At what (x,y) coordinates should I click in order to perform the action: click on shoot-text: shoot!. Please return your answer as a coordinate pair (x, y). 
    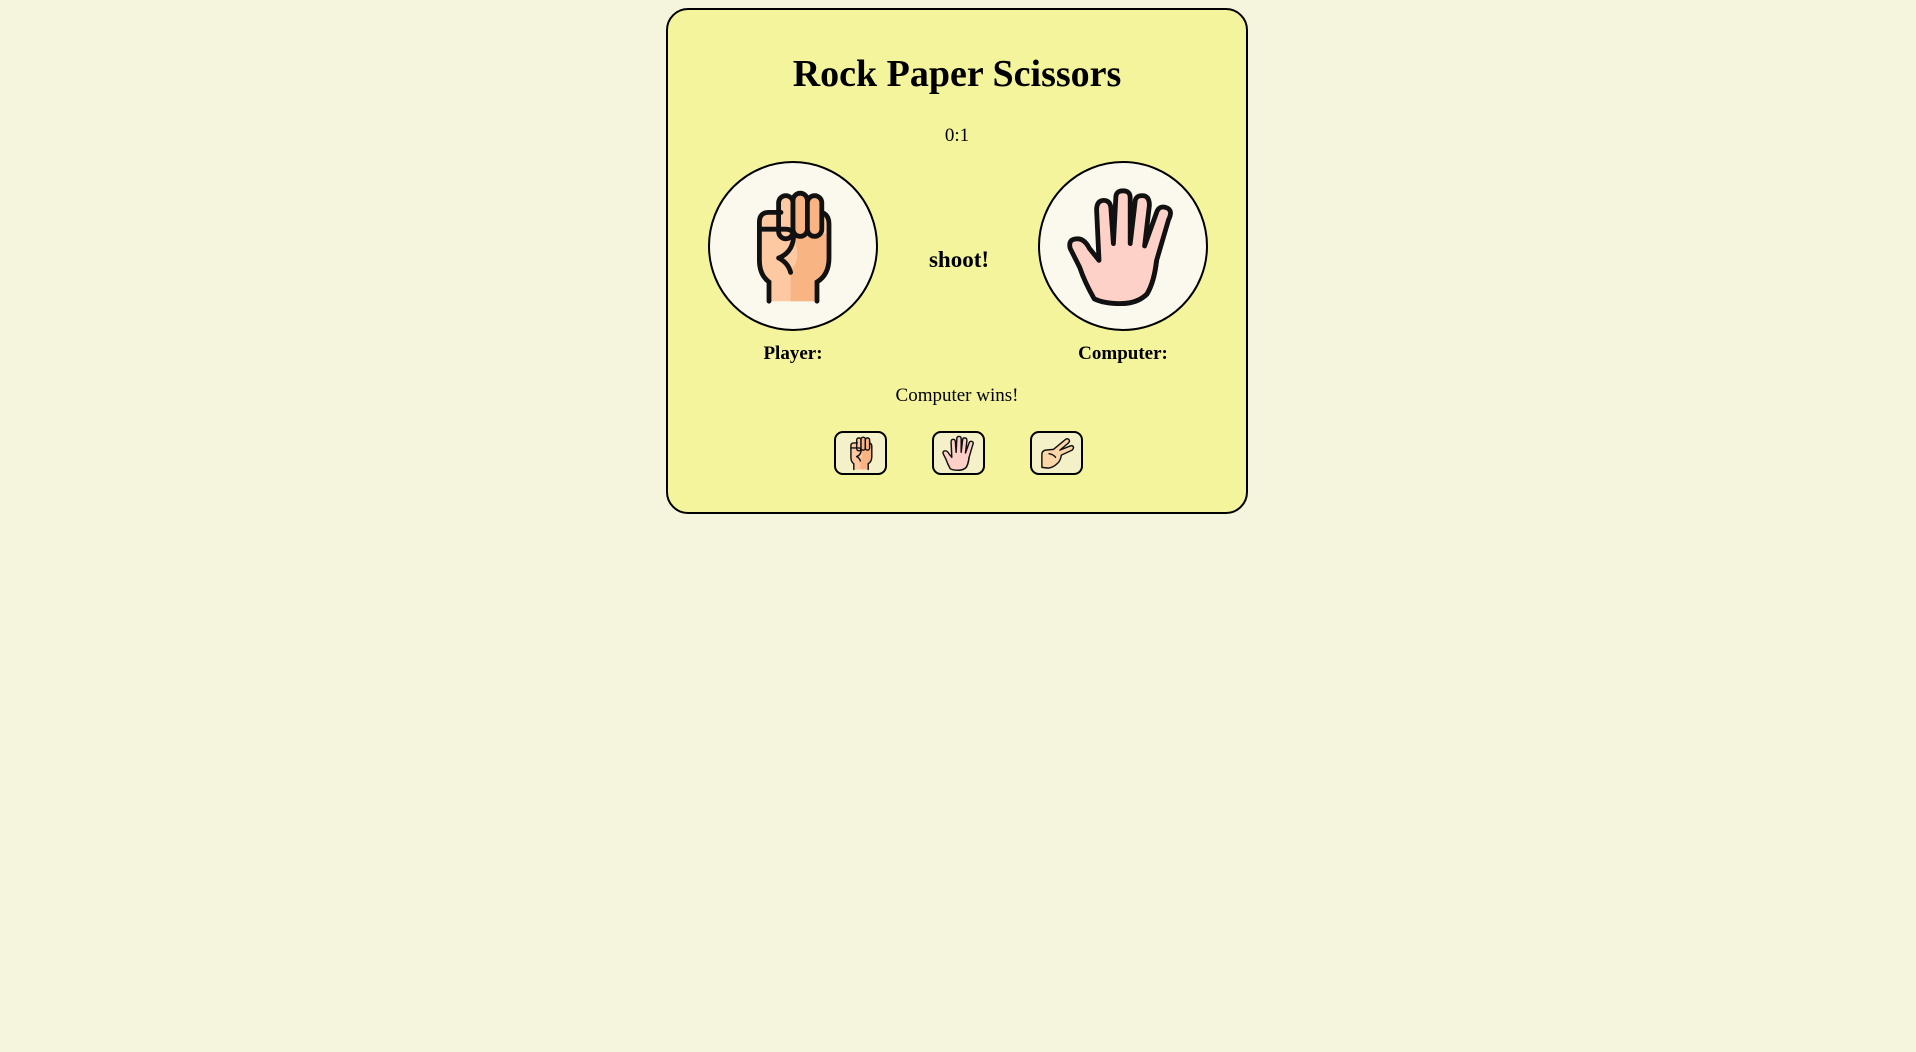
    Looking at the image, I should click on (959, 259).